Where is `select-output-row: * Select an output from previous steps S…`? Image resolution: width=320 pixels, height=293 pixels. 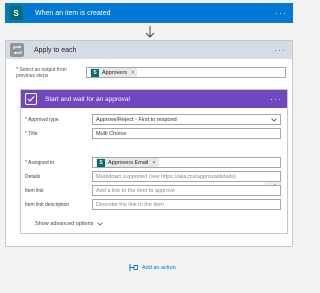 select-output-row: * Select an output from previous steps S… is located at coordinates (151, 74).